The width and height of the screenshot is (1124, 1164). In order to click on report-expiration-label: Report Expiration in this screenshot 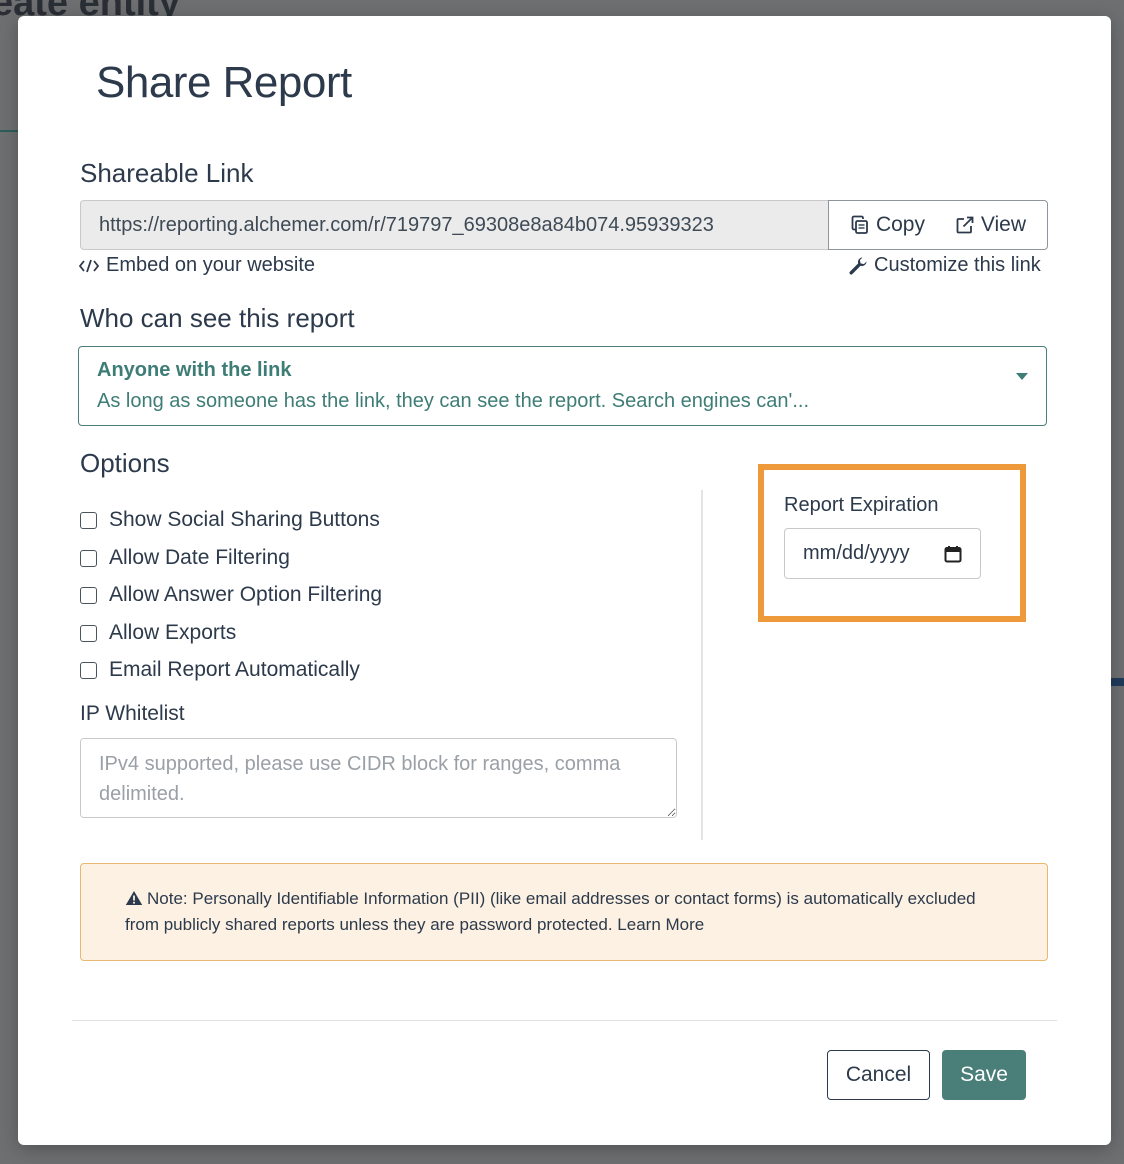, I will do `click(861, 505)`.